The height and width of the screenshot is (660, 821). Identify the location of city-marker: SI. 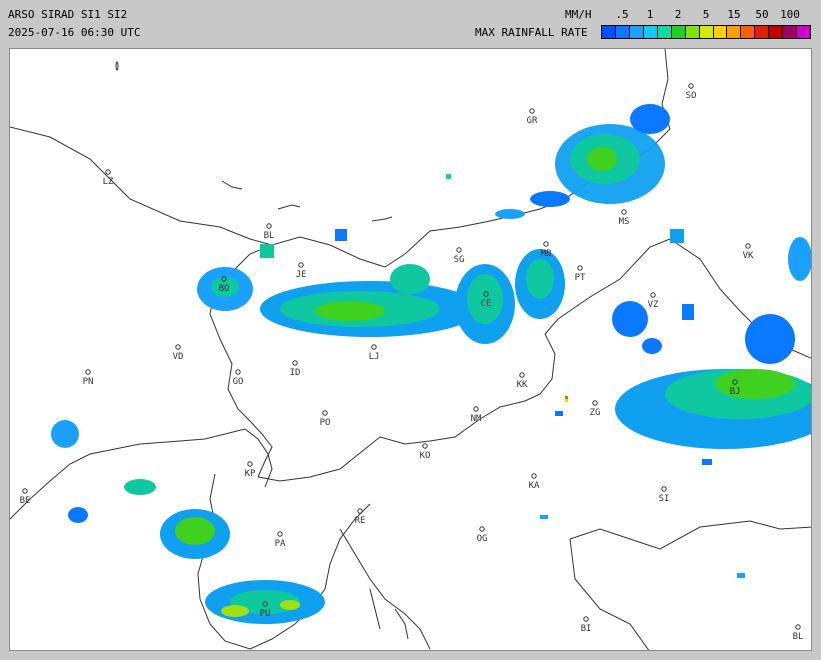
(664, 495).